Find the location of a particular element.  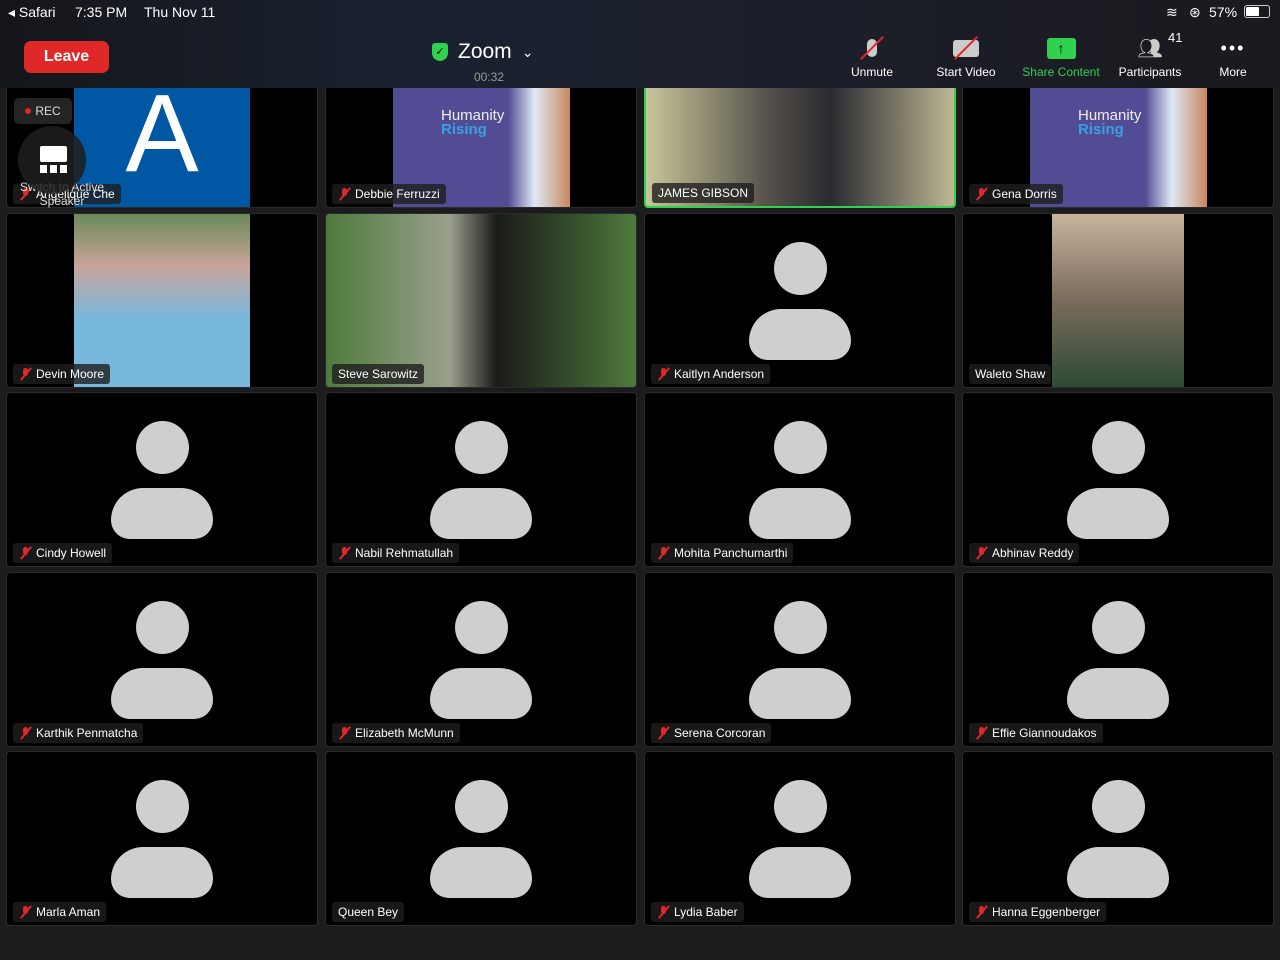

recording-badge: REC is located at coordinates (43, 111).